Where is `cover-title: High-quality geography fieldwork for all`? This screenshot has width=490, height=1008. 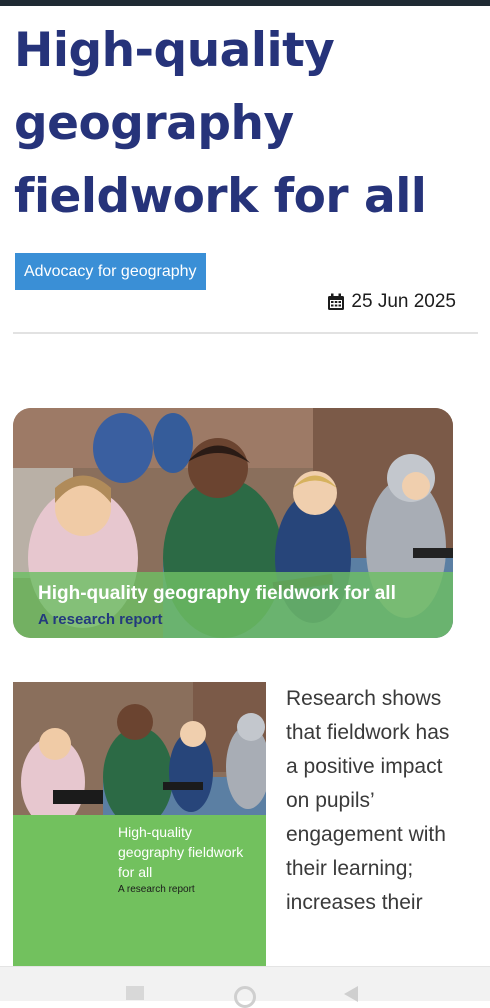 cover-title: High-quality geography fieldwork for all is located at coordinates (181, 852).